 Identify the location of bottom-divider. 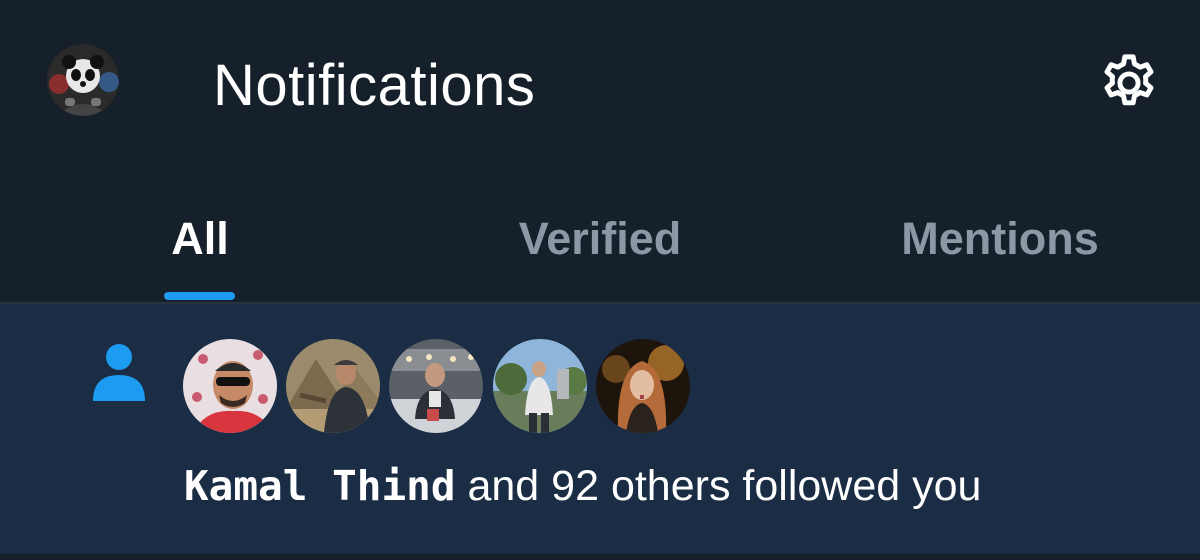
(600, 557).